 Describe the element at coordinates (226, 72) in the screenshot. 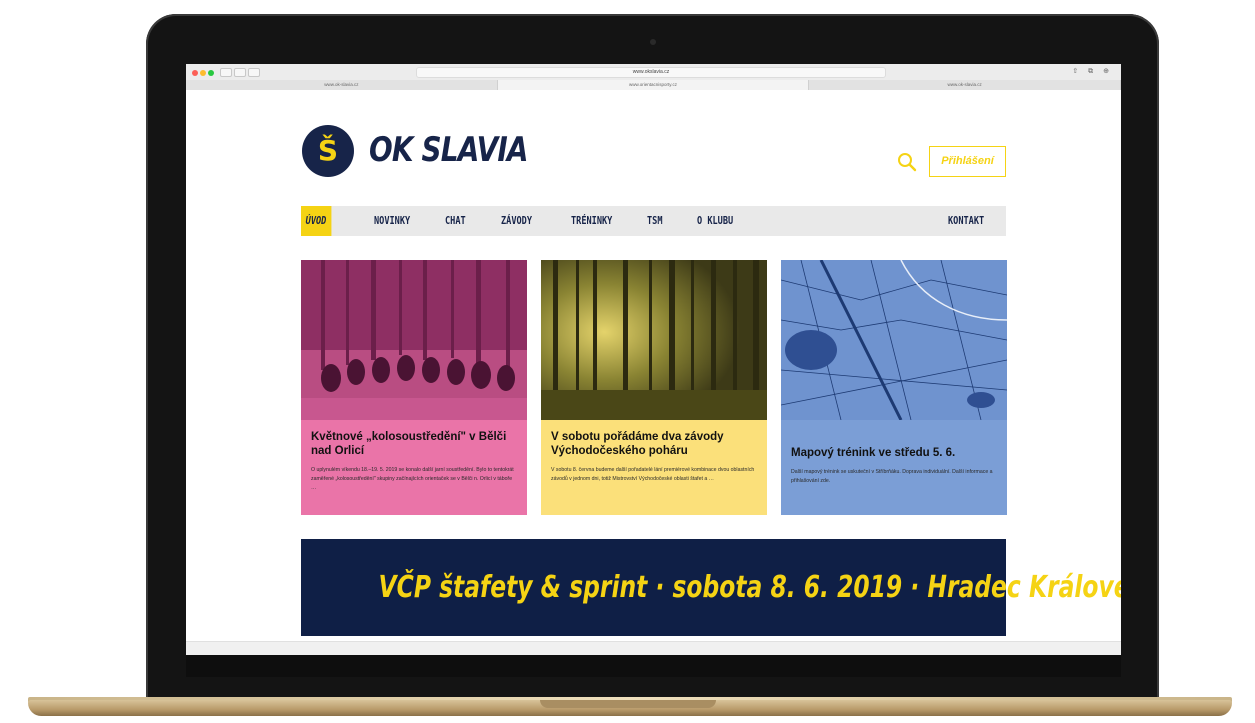

I see `back-button` at that location.